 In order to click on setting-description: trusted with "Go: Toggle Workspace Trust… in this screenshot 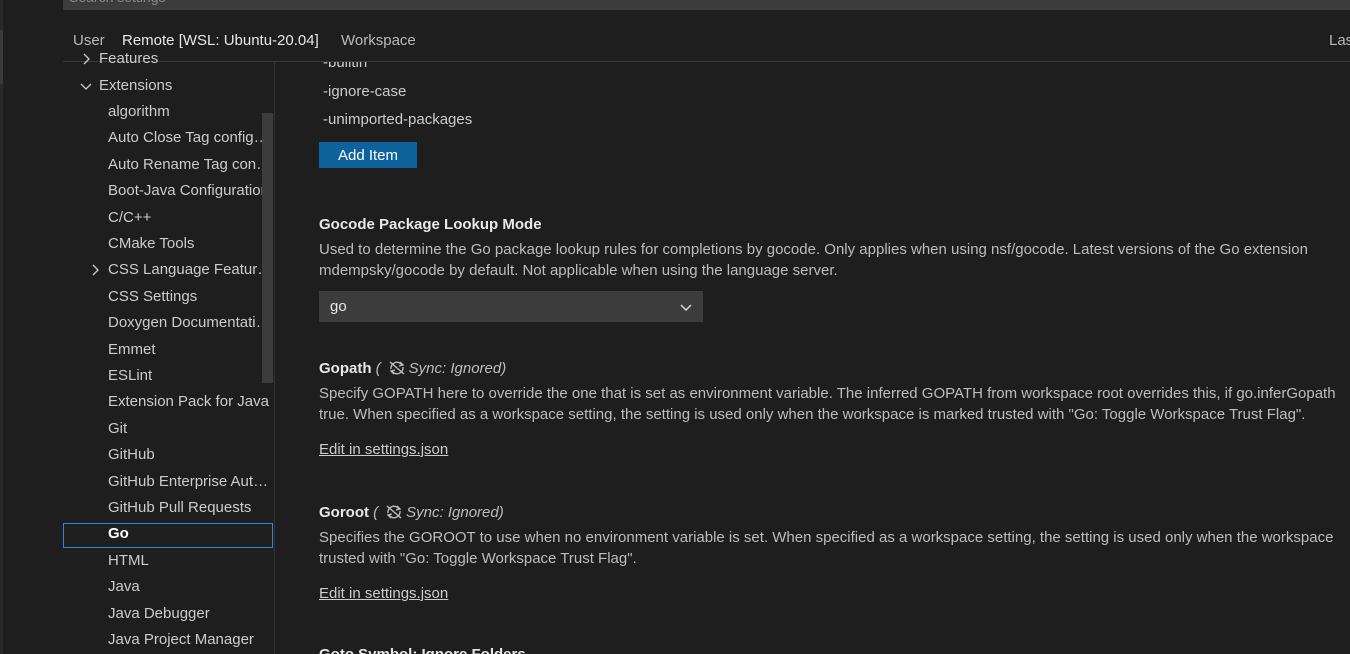, I will do `click(478, 558)`.